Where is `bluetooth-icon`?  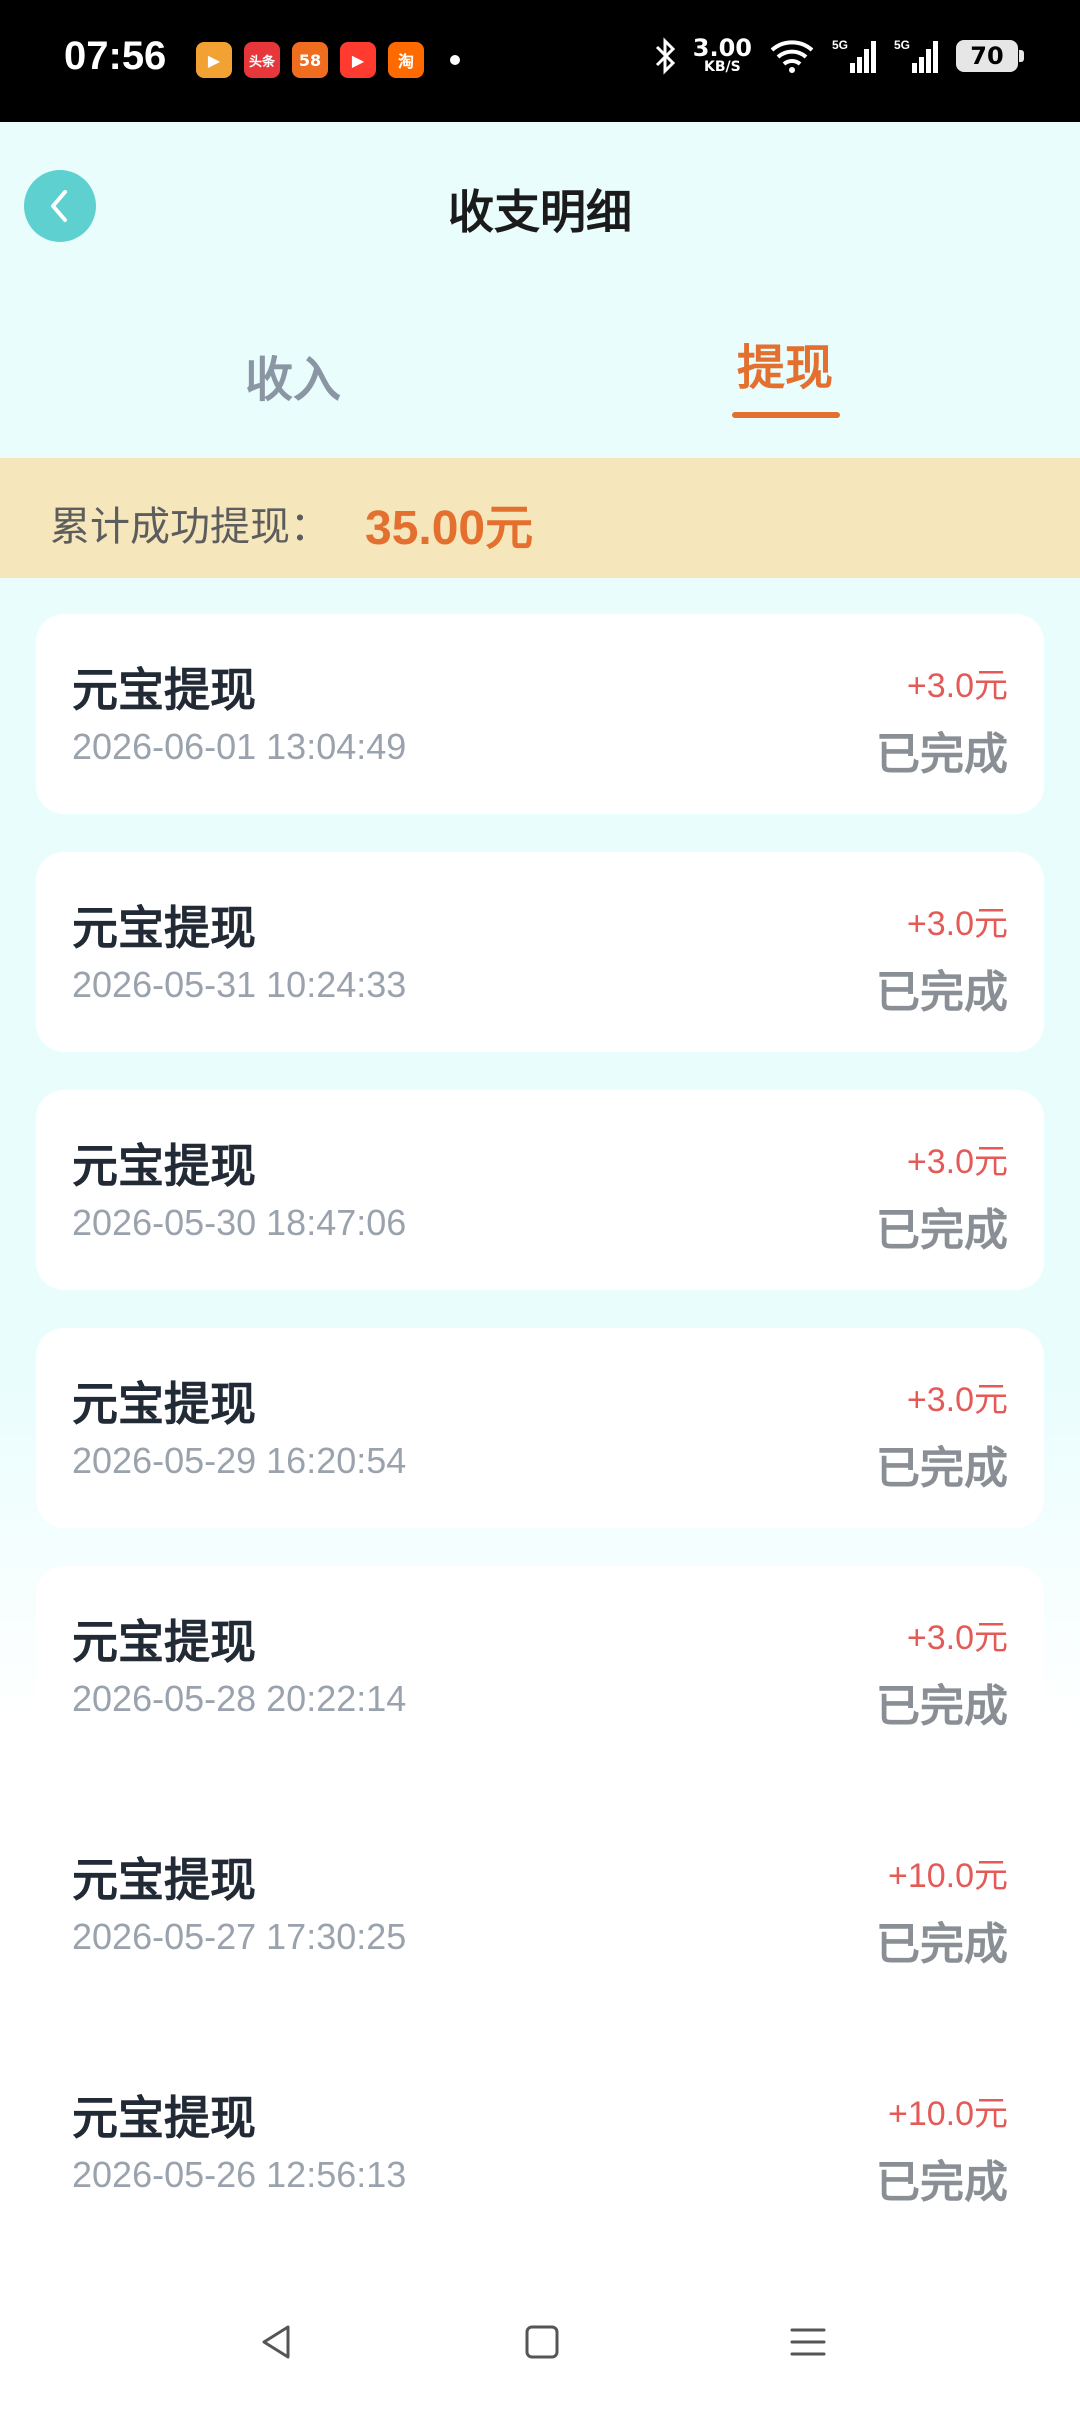 bluetooth-icon is located at coordinates (665, 55).